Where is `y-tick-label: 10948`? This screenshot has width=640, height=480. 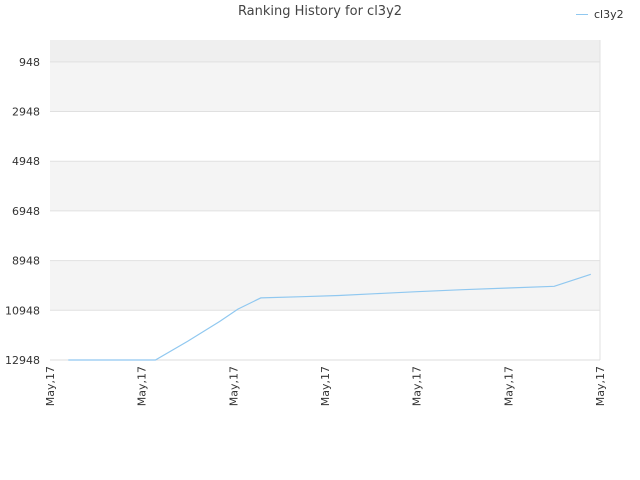 y-tick-label: 10948 is located at coordinates (22, 310).